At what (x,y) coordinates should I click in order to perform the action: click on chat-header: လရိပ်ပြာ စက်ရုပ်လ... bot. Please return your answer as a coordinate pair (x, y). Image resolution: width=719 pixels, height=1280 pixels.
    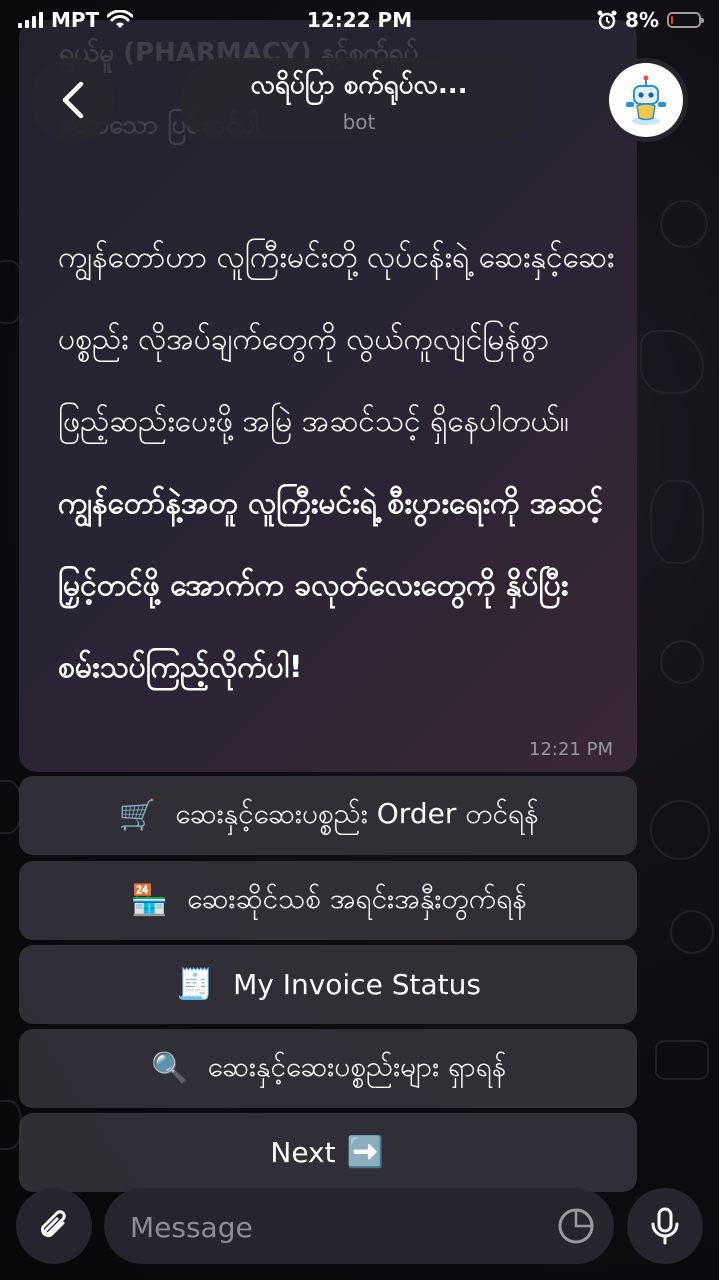
    Looking at the image, I should click on (359, 100).